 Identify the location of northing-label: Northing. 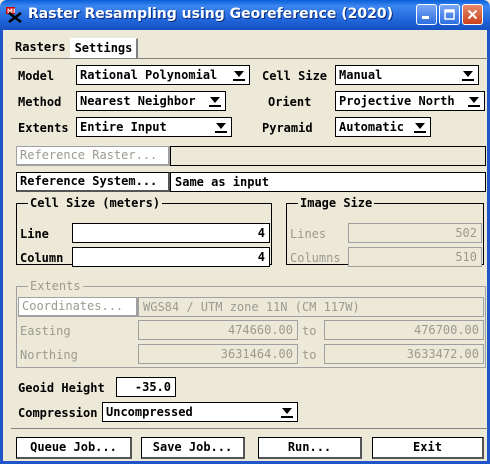
(49, 355).